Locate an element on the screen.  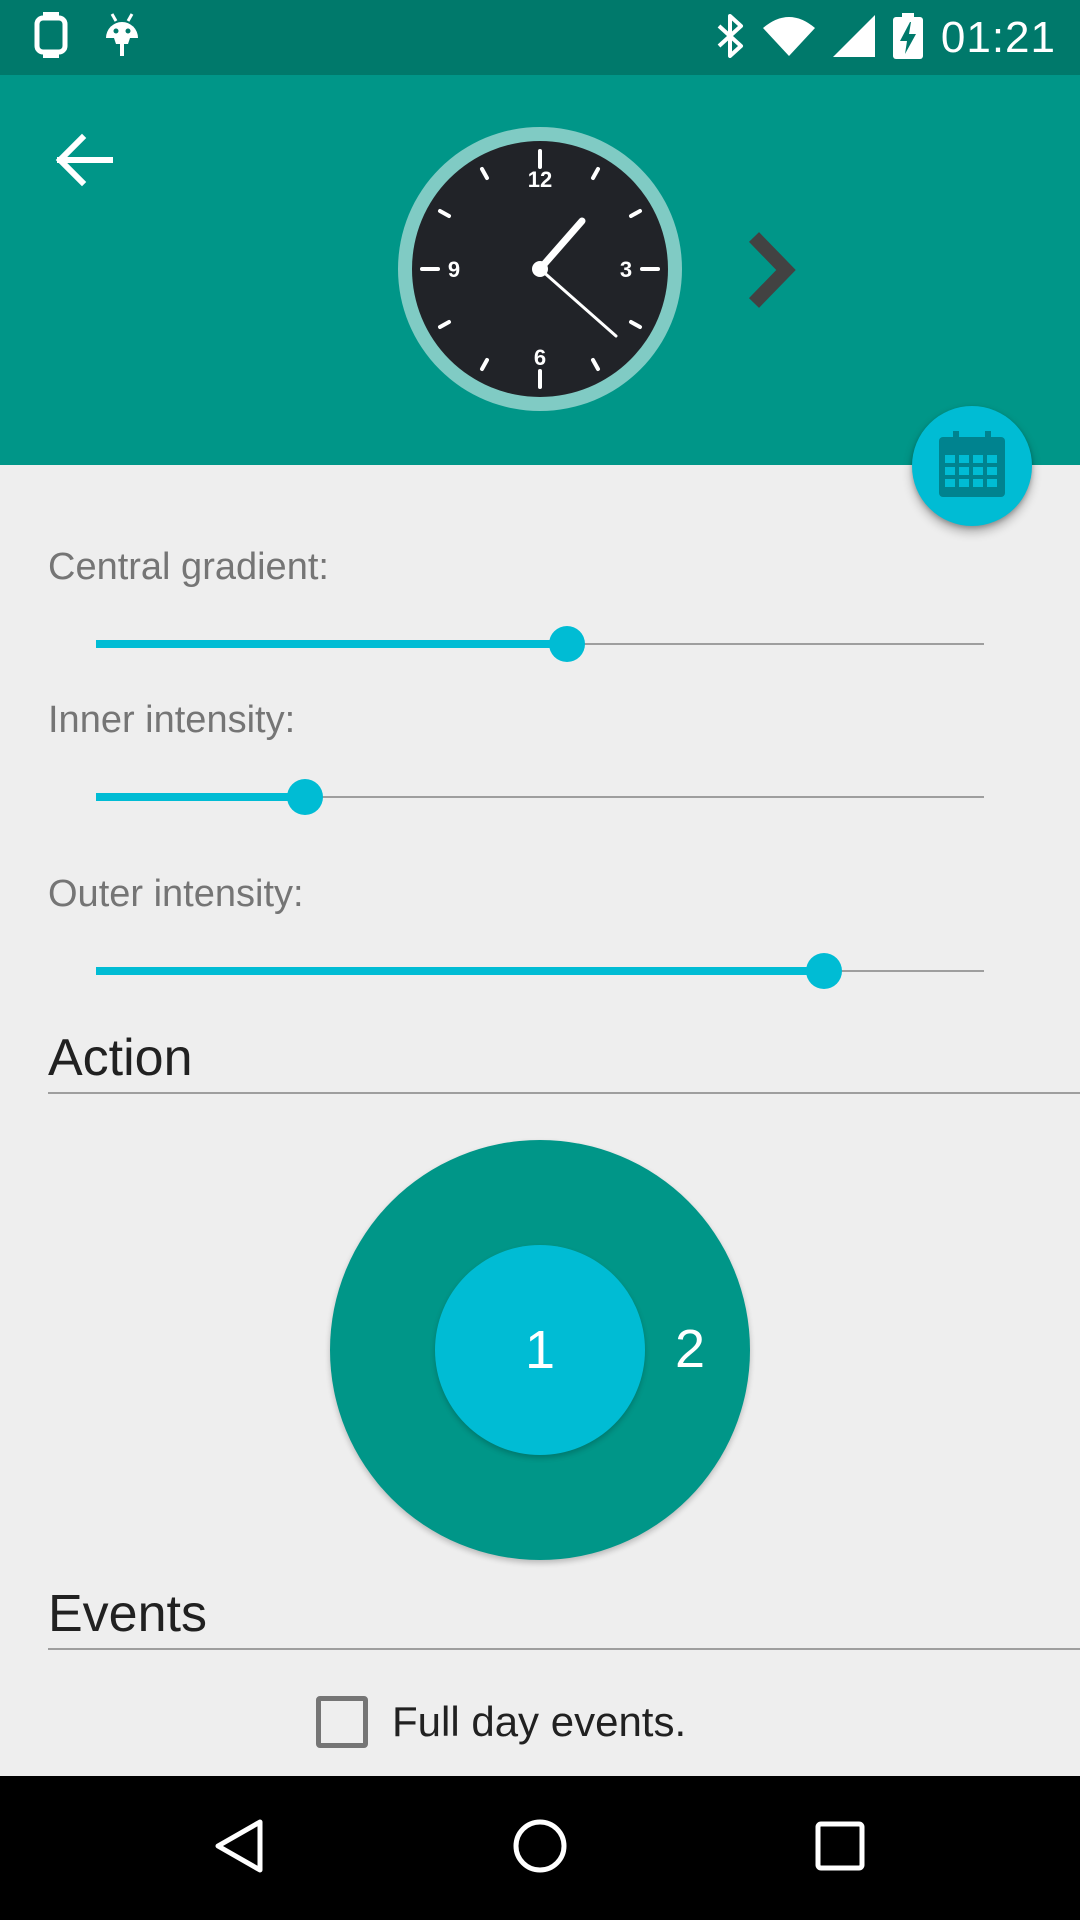
system-nav-bar is located at coordinates (540, 1848).